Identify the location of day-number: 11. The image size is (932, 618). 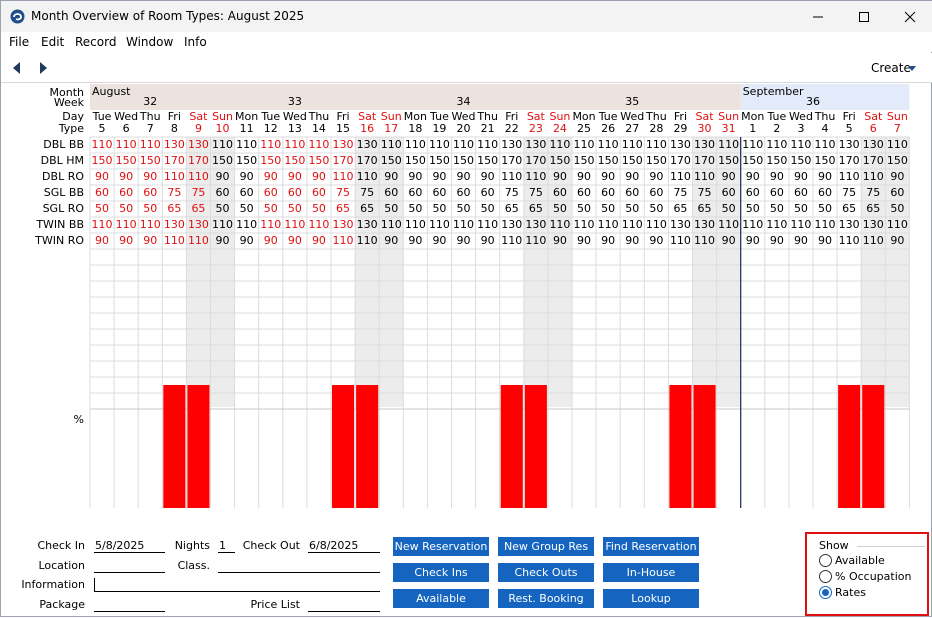
(247, 128).